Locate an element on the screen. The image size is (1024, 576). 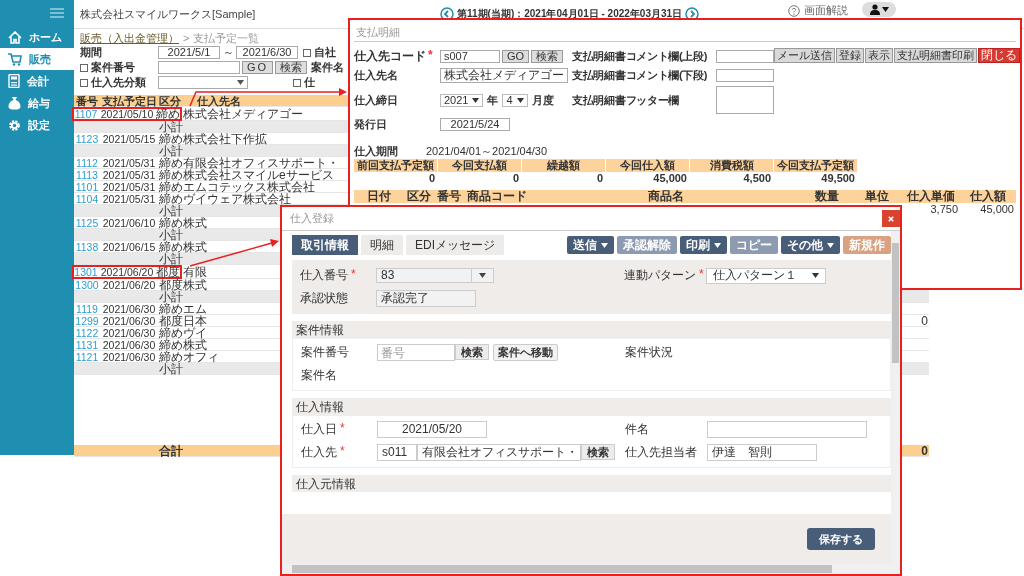
table-cell-text: 日本 is located at coordinates (195, 321).